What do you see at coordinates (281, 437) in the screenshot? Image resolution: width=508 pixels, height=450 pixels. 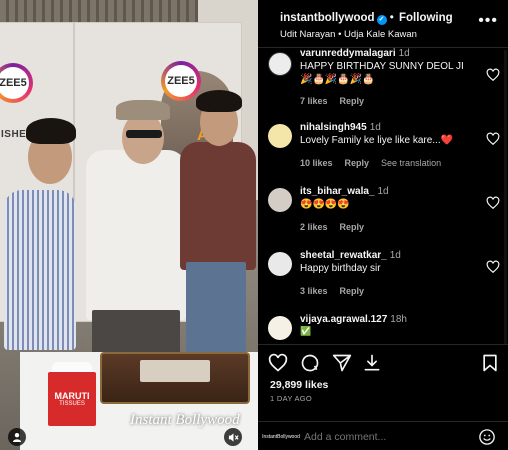 I see `account-avatar: InstantBollywood` at bounding box center [281, 437].